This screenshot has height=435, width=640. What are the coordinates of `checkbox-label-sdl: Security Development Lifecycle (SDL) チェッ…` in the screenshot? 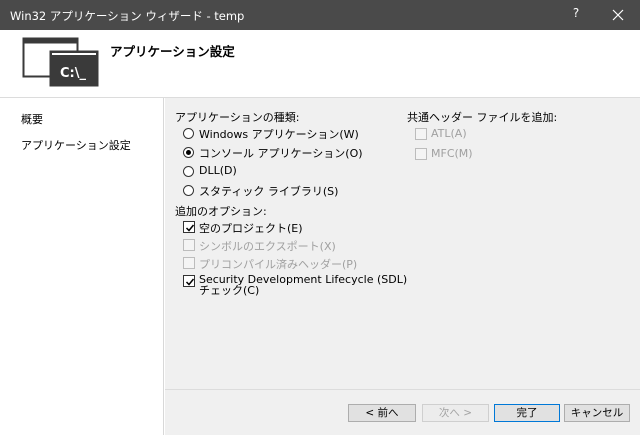 It's located at (303, 285).